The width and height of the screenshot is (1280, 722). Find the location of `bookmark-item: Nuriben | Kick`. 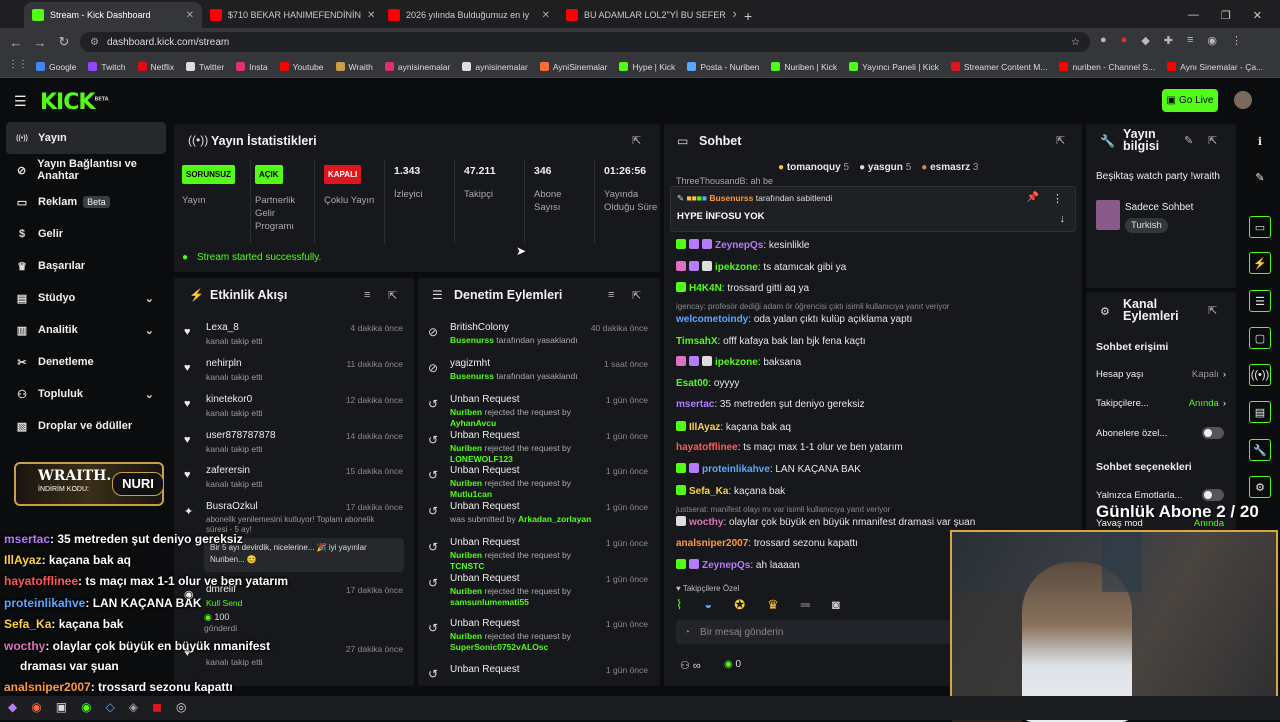

bookmark-item: Nuriben | Kick is located at coordinates (804, 67).